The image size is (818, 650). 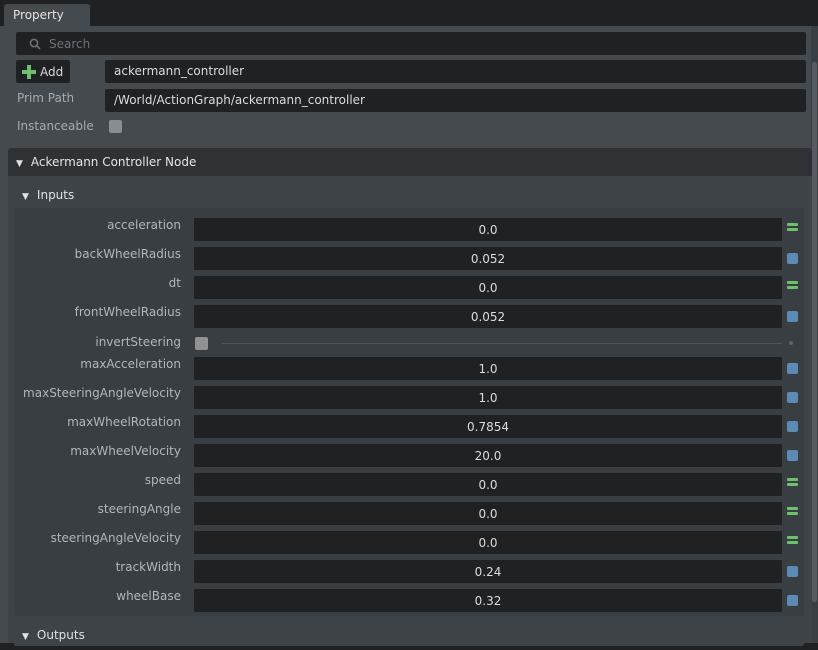 What do you see at coordinates (455, 100) in the screenshot?
I see `prim-path-field: /World/ActionGraph/ackermann_controller` at bounding box center [455, 100].